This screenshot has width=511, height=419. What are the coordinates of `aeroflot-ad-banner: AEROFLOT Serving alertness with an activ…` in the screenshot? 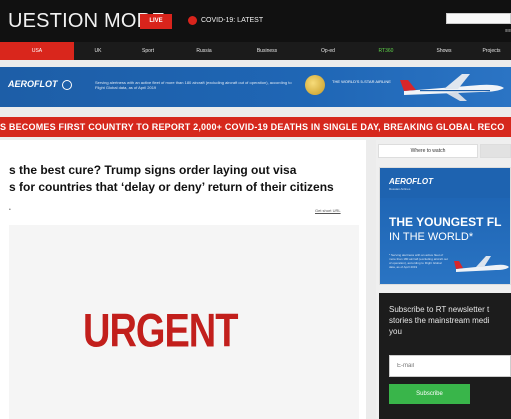 It's located at (255, 87).